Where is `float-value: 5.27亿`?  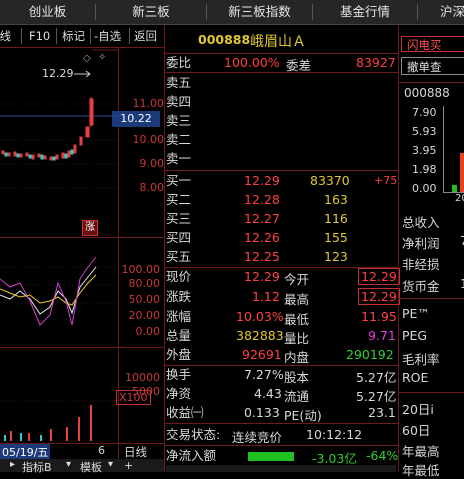
float-value: 5.27亿 is located at coordinates (376, 396).